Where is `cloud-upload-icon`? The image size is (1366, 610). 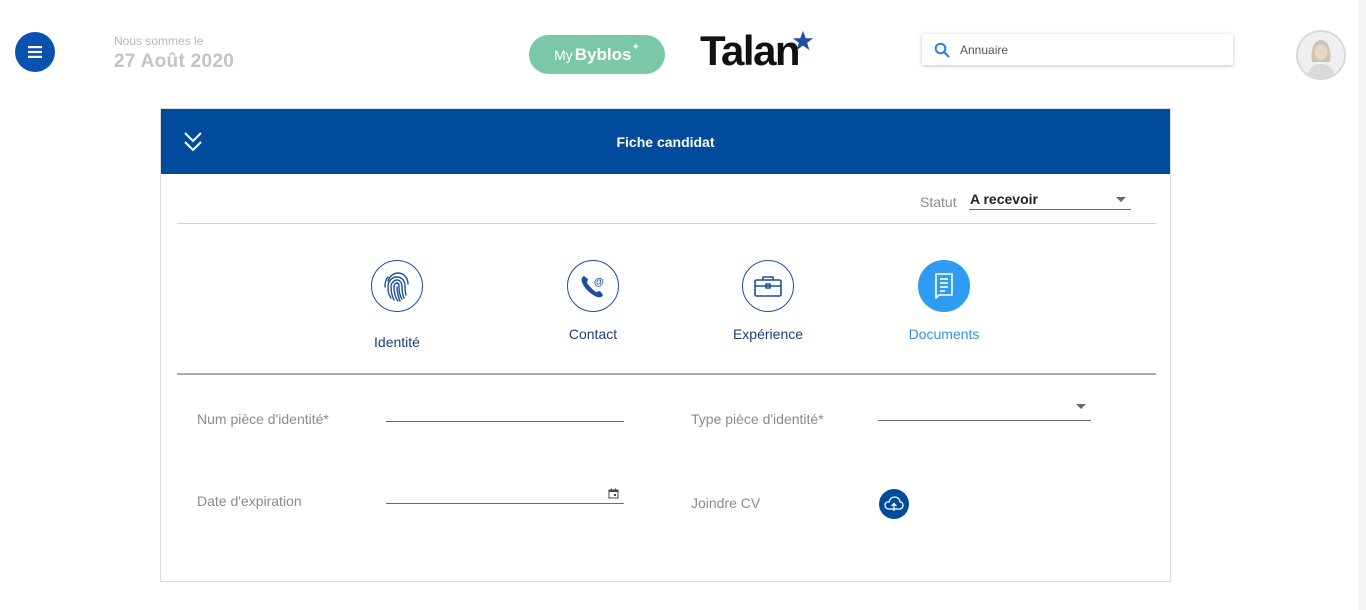 cloud-upload-icon is located at coordinates (894, 503).